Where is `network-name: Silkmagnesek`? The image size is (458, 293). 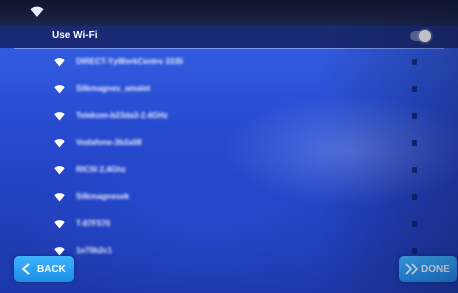
network-name: Silkmagnesek is located at coordinates (103, 196).